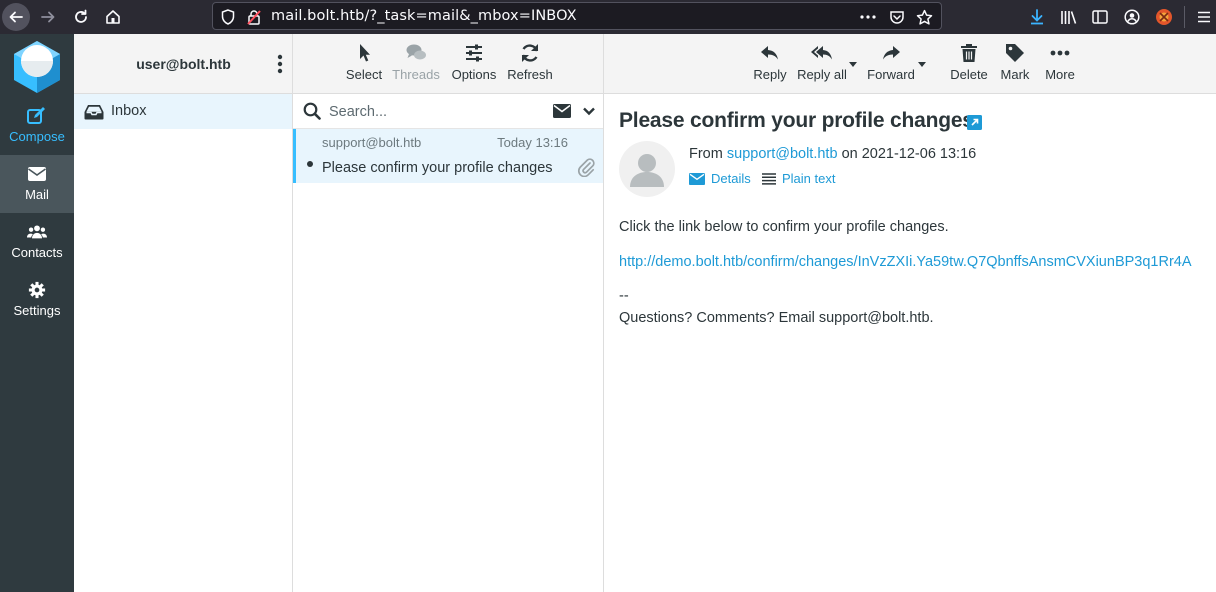 This screenshot has height=592, width=1216. I want to click on envelope-filter-icon, so click(562, 111).